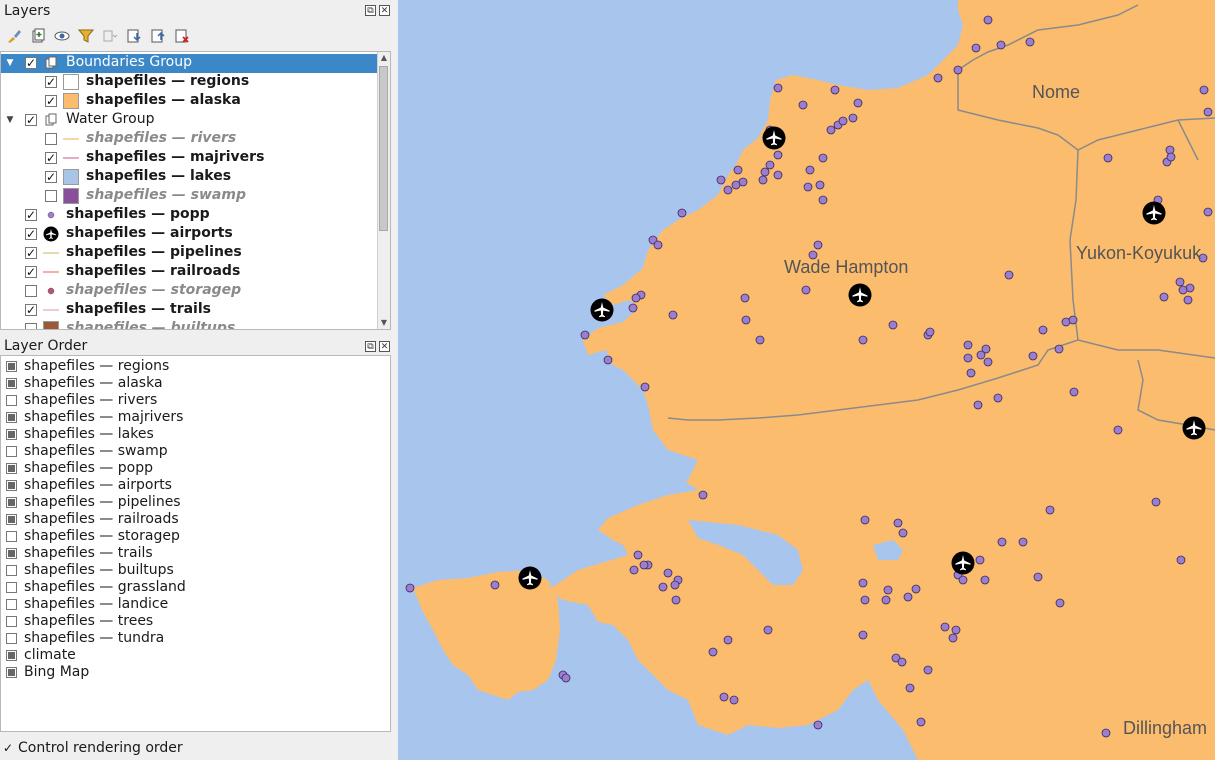  Describe the element at coordinates (190, 253) in the screenshot. I see `layer-tree-row: ✓ shapefiles — pipelines` at that location.